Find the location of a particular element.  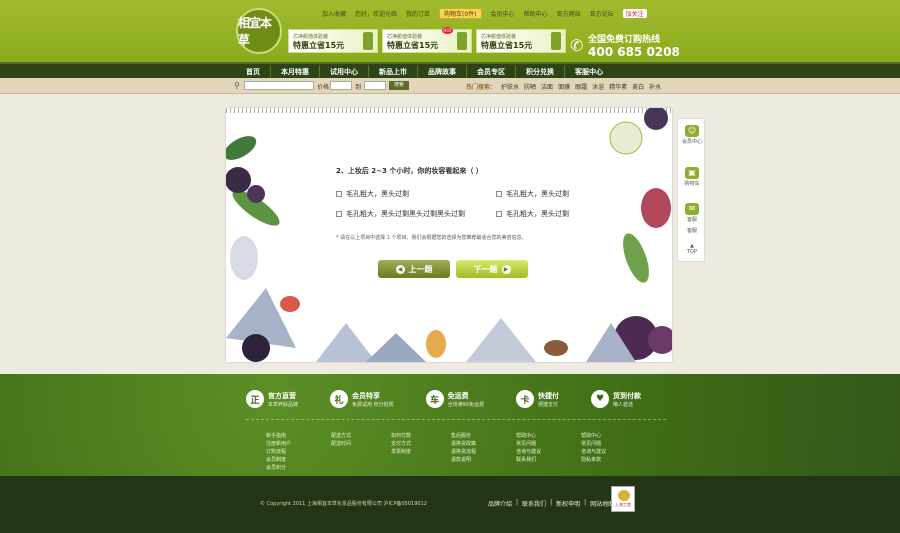

nav-item-trial-center: 试用中心 is located at coordinates (344, 72).